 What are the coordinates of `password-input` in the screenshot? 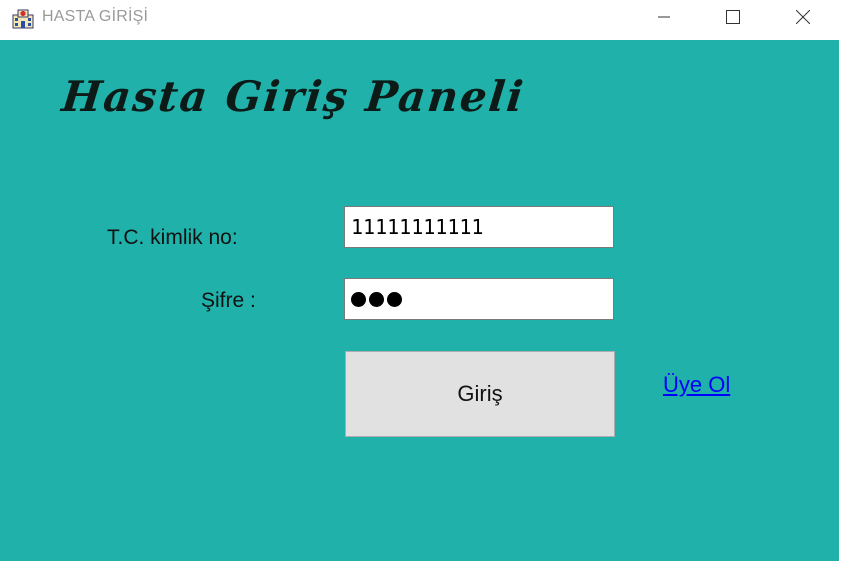 It's located at (479, 299).